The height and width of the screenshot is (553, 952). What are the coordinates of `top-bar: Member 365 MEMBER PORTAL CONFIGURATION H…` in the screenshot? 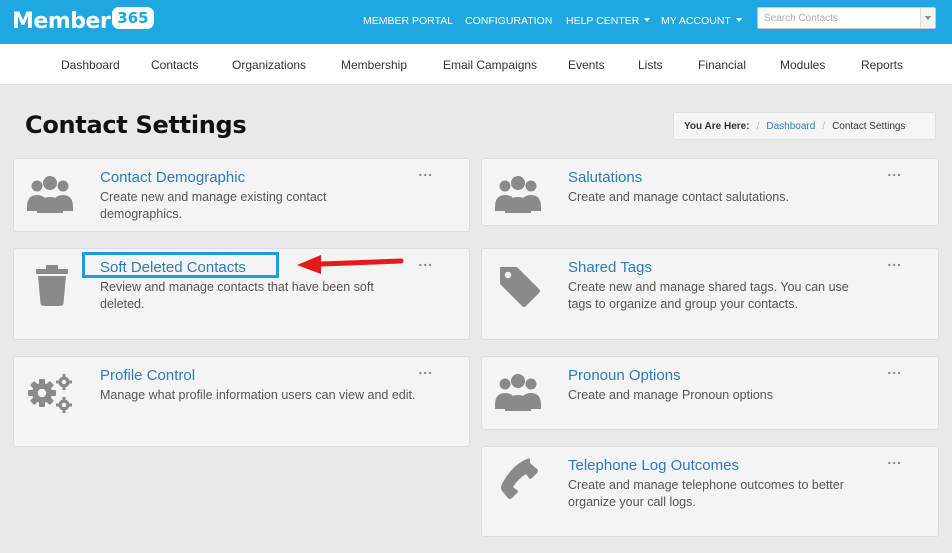 It's located at (476, 22).